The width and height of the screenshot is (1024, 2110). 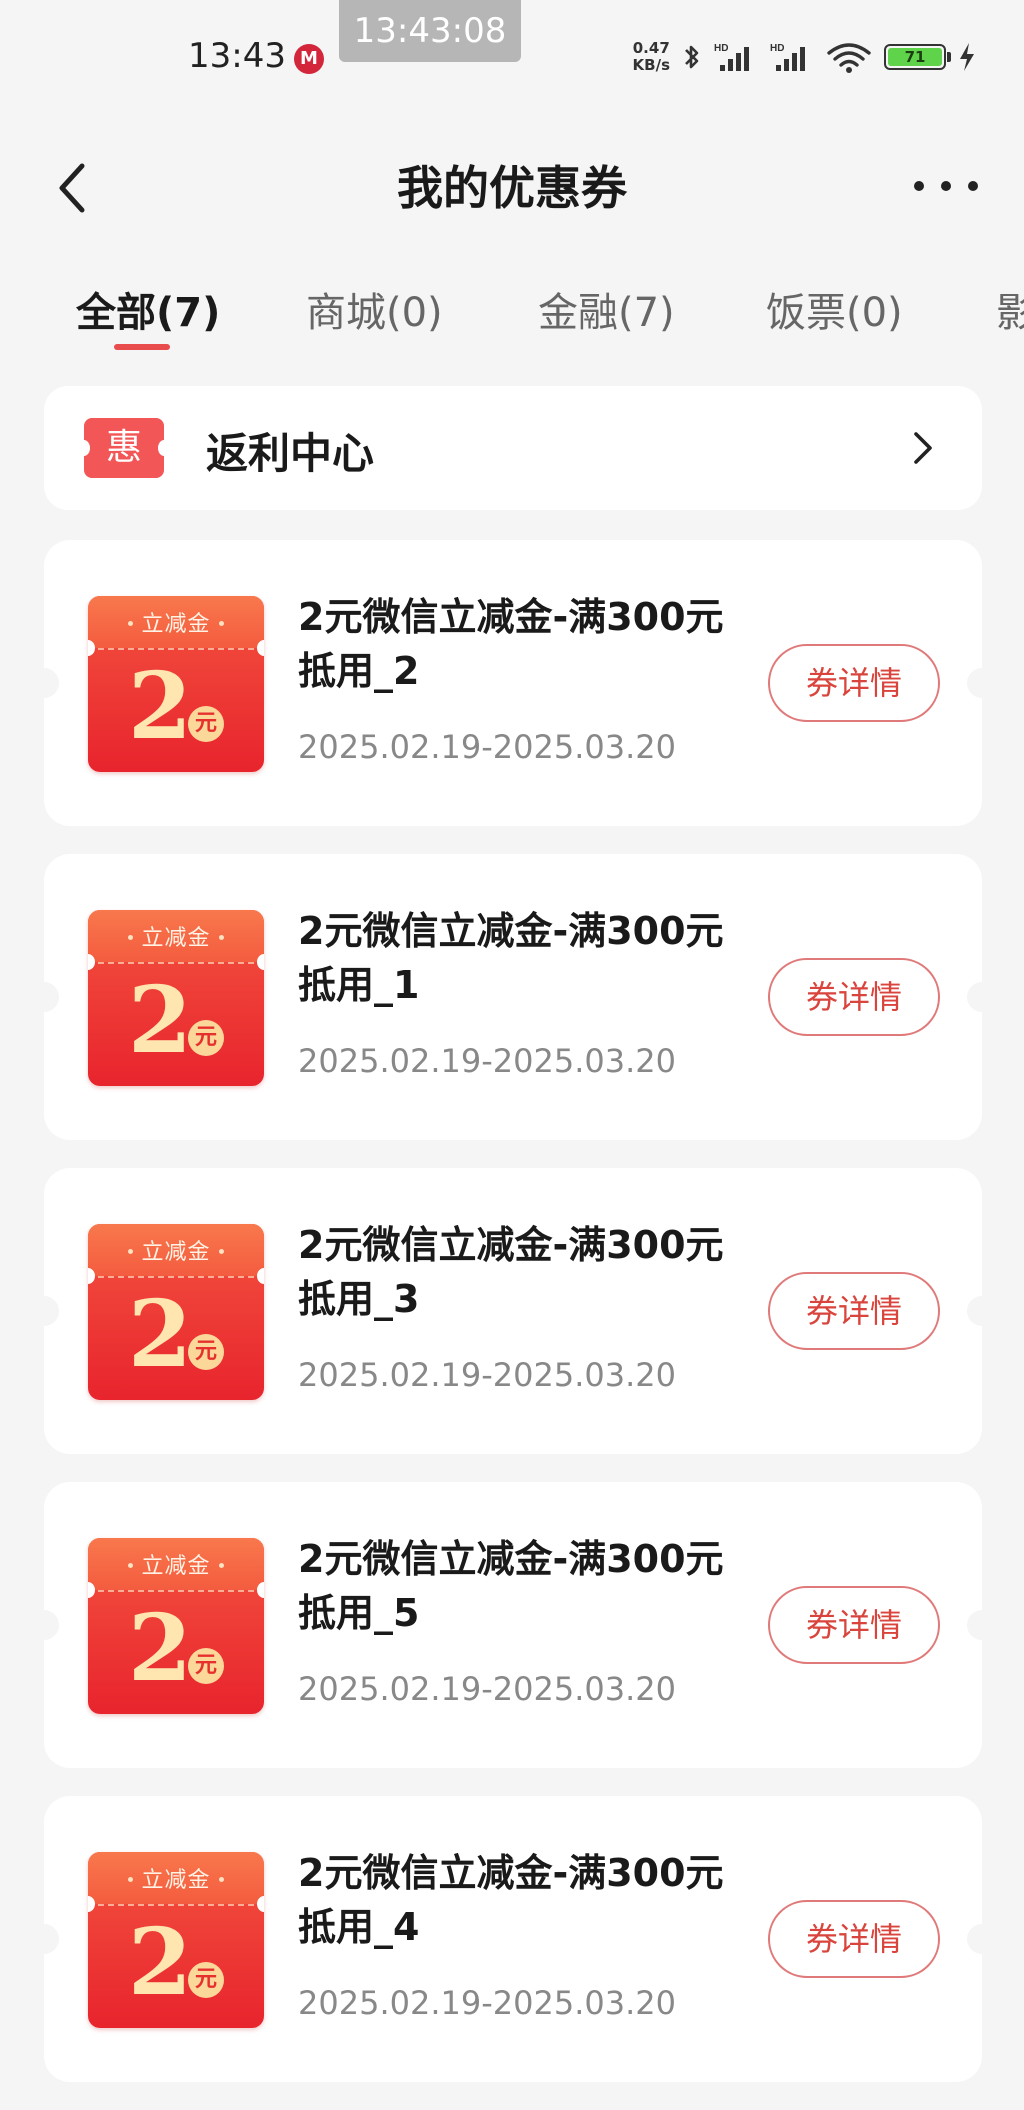 I want to click on status-bar: 13:43 M ··· 13:43:08 0.47 KB/s HD HD, so click(x=512, y=60).